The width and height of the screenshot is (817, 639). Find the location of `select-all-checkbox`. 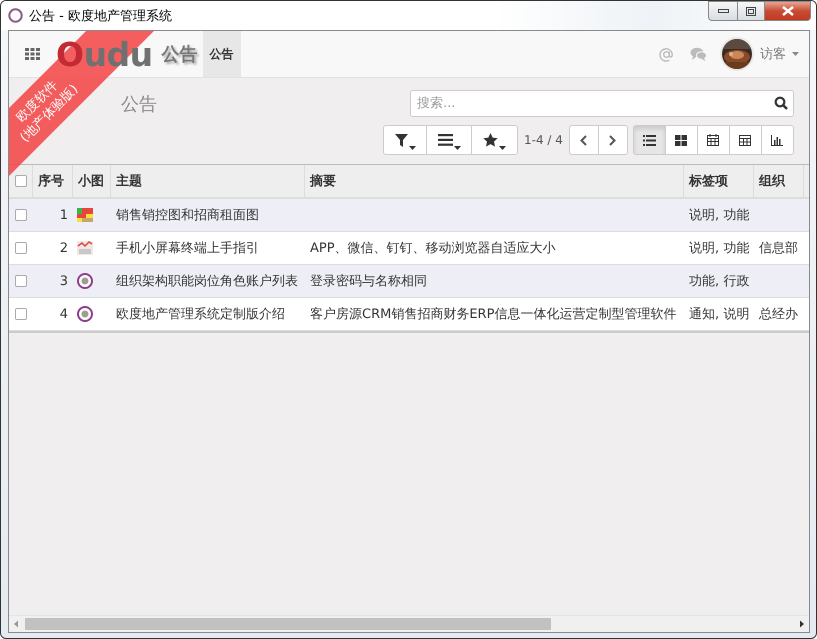

select-all-checkbox is located at coordinates (20, 181).